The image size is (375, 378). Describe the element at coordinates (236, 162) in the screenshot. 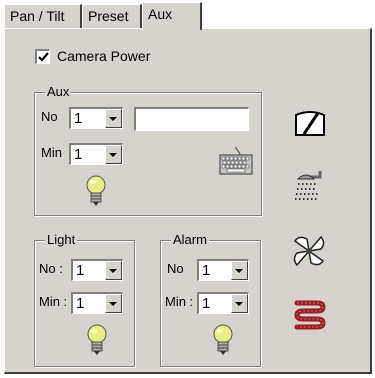

I see `keyboard-icon` at that location.